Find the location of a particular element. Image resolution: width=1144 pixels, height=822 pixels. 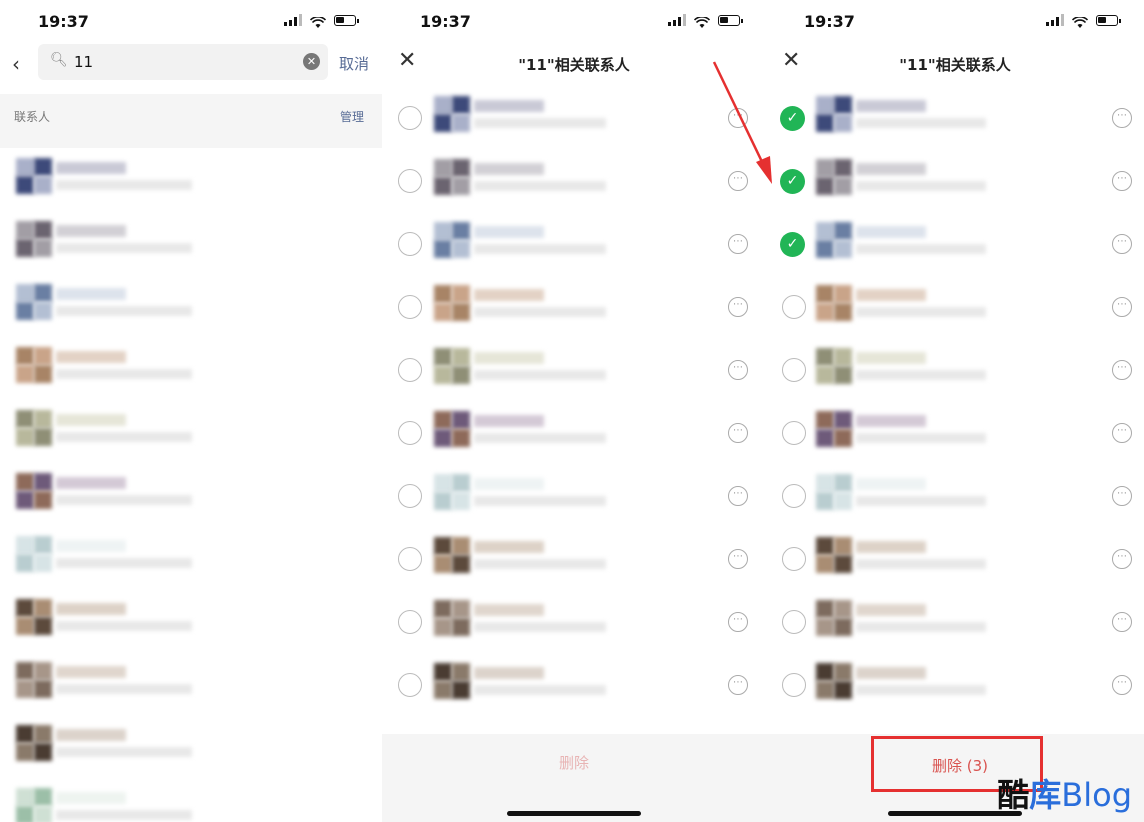

search-input: 🔍︎ 11 ✕ is located at coordinates (183, 62).